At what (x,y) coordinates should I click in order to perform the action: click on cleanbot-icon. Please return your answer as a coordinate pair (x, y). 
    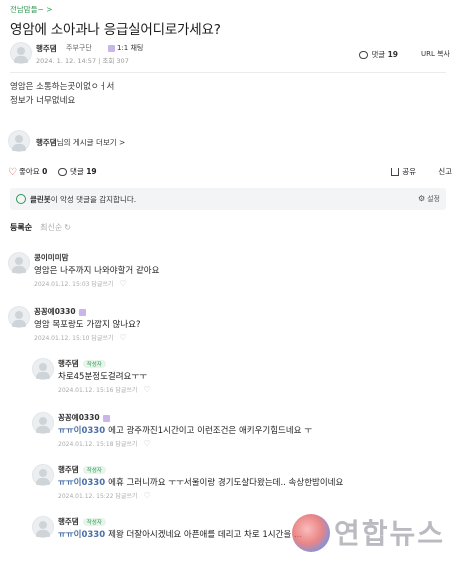
    Looking at the image, I should click on (21, 199).